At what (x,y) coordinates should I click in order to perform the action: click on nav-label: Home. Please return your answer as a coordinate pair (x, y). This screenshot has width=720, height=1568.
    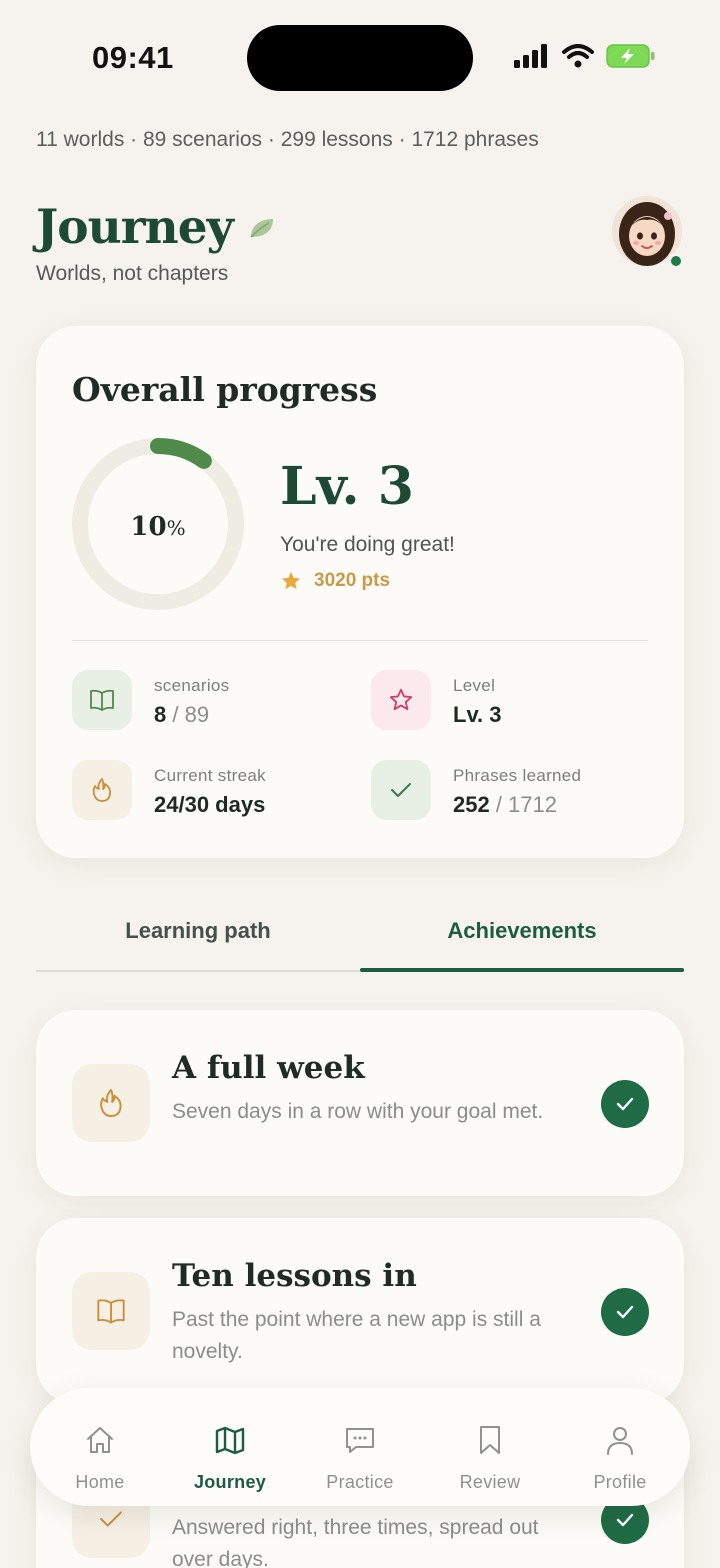
    Looking at the image, I should click on (100, 1482).